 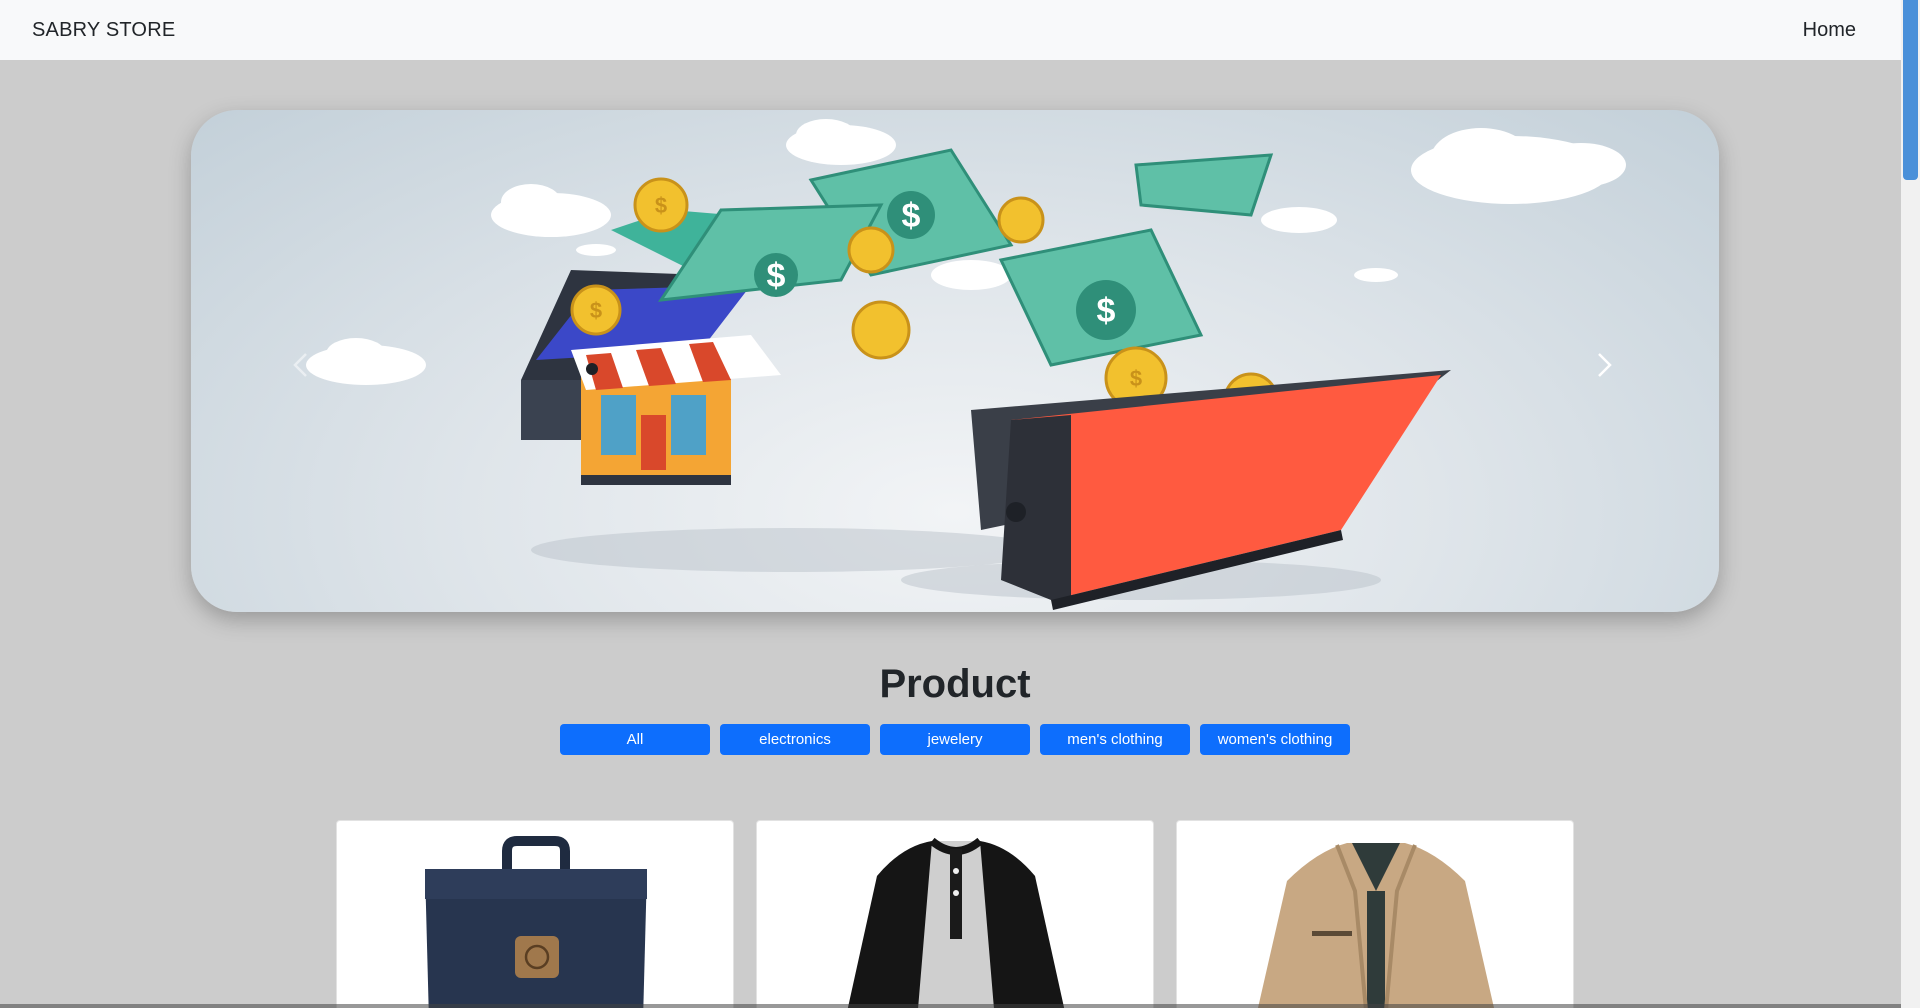 What do you see at coordinates (950, 30) in the screenshot?
I see `navbar: SABRY STORE Home` at bounding box center [950, 30].